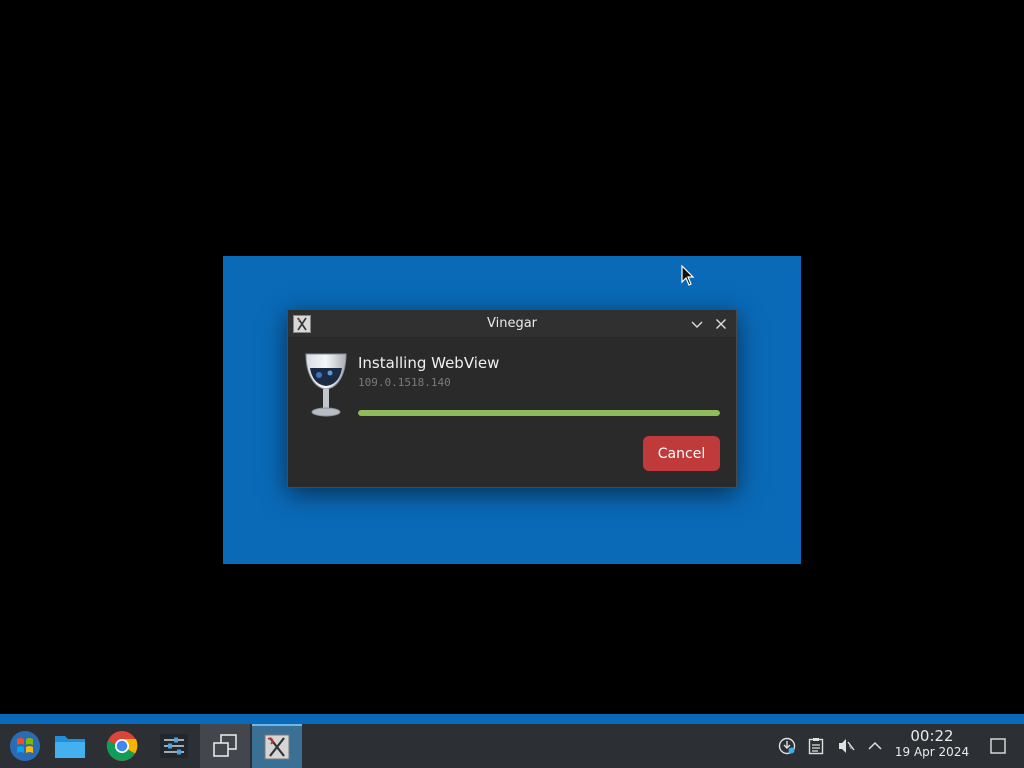 The height and width of the screenshot is (768, 1024). I want to click on settings-button, so click(174, 746).